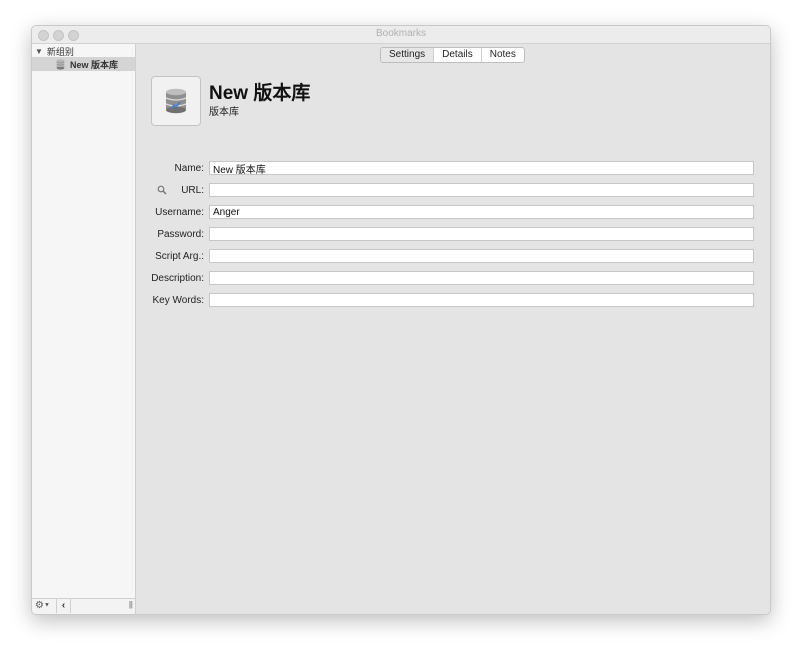 The width and height of the screenshot is (800, 650). Describe the element at coordinates (481, 168) in the screenshot. I see `name-field` at that location.